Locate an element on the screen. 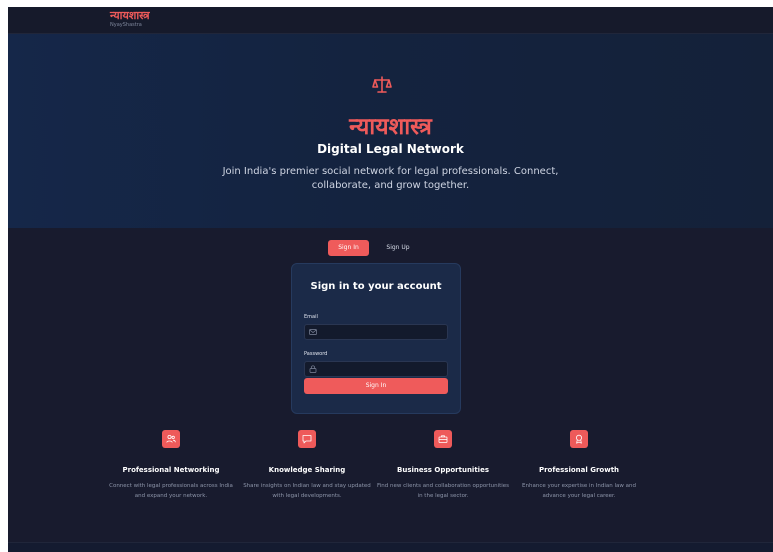 This screenshot has width=773, height=552. award-icon is located at coordinates (579, 439).